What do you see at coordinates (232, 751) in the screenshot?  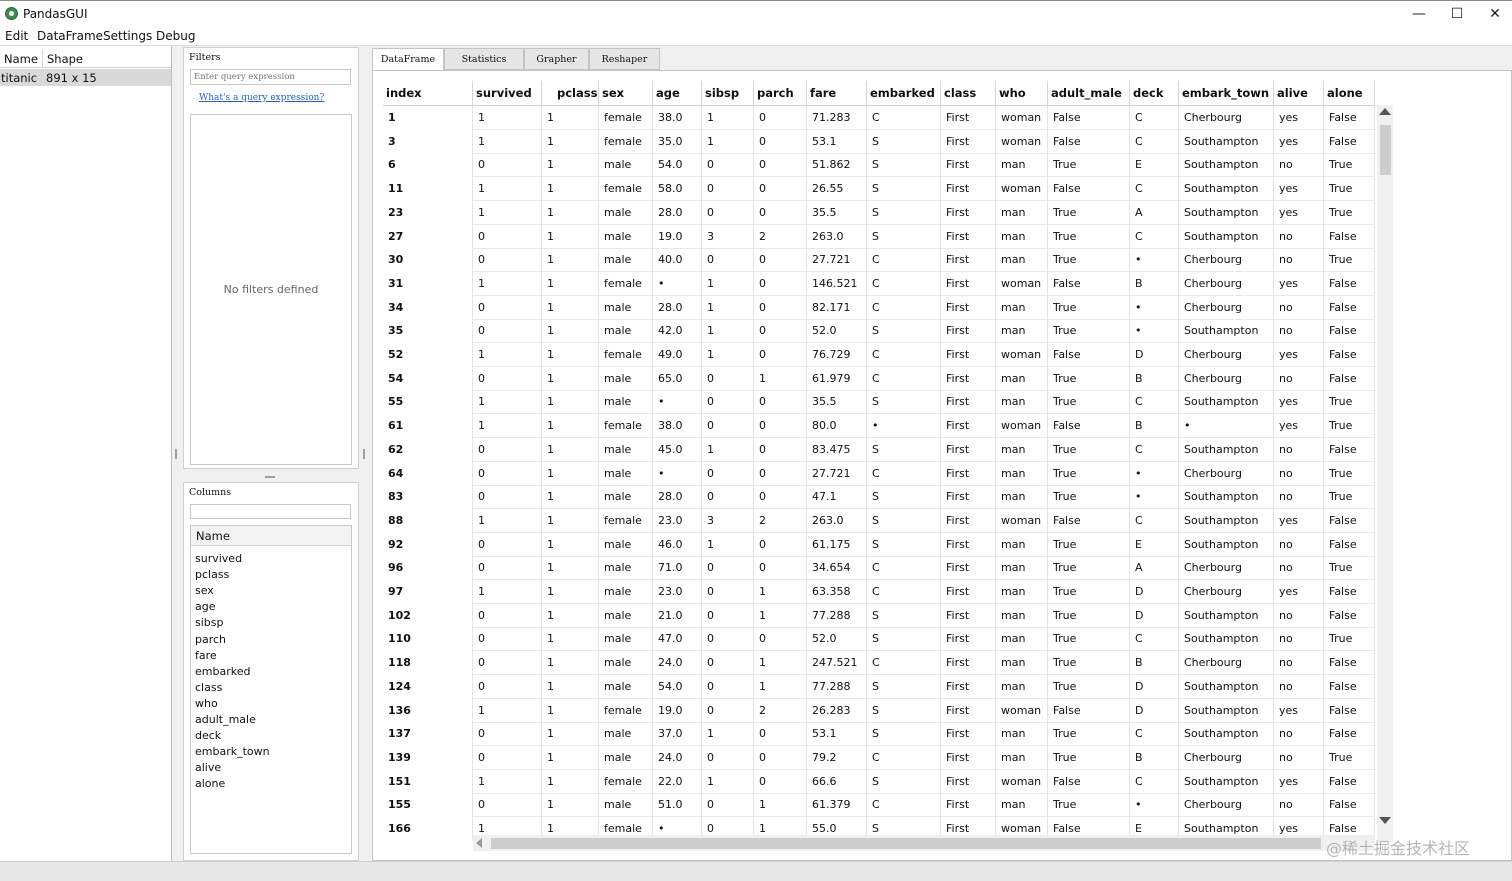 I see `column-list-item: embark_town` at bounding box center [232, 751].